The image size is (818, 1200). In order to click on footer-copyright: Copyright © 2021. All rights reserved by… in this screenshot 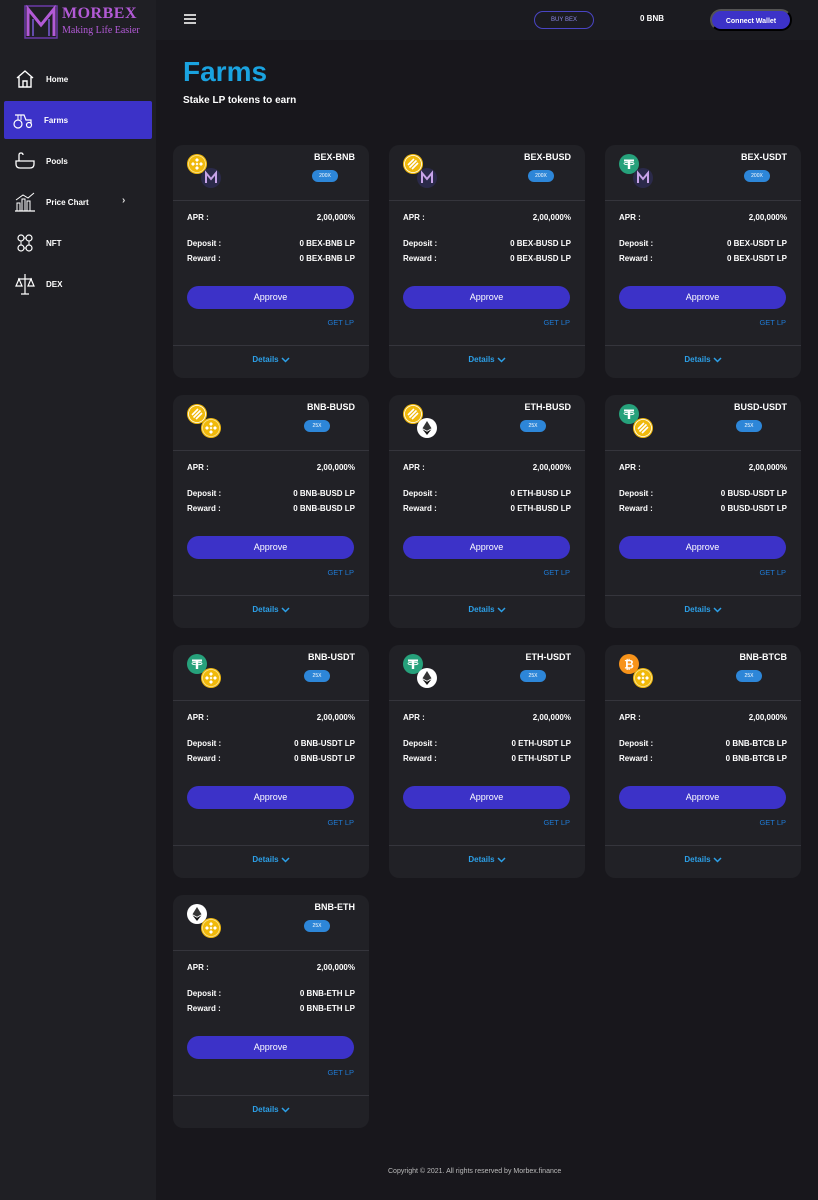, I will do `click(475, 1171)`.